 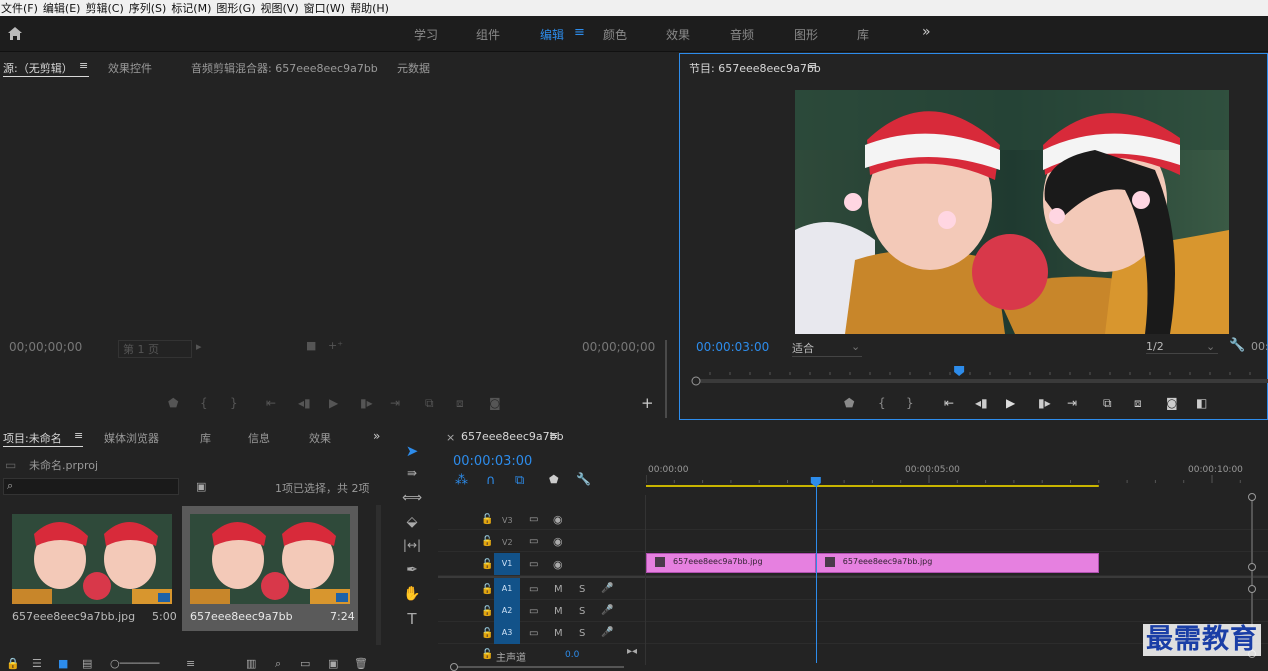 What do you see at coordinates (190, 663) in the screenshot?
I see `sort-icon: ≡` at bounding box center [190, 663].